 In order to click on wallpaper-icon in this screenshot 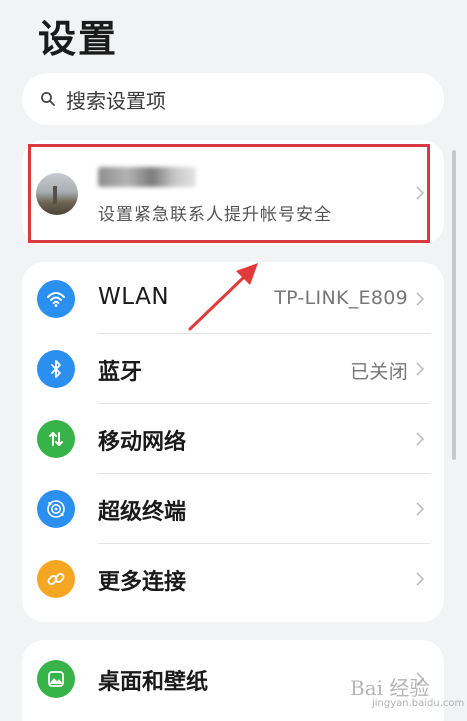, I will do `click(56, 679)`.